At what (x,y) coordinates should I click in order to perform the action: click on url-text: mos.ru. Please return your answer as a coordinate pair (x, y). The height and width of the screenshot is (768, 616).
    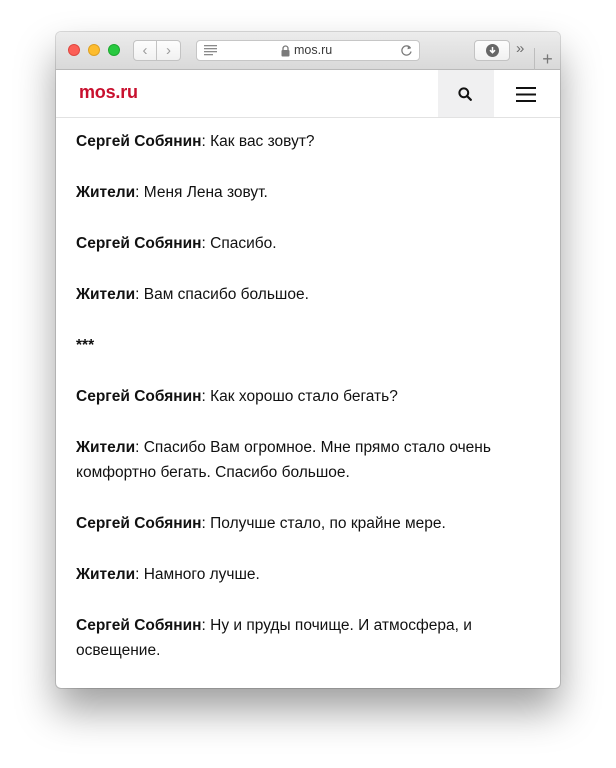
    Looking at the image, I should click on (313, 50).